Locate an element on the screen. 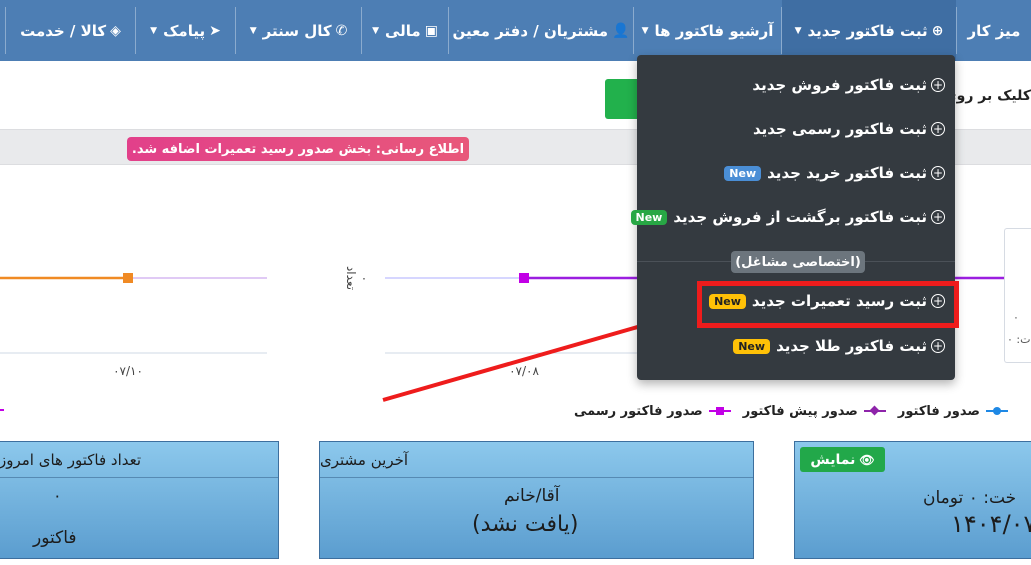 The image size is (1031, 565). nav-call-center: ✆ کال سنتر ▼ is located at coordinates (298, 30).